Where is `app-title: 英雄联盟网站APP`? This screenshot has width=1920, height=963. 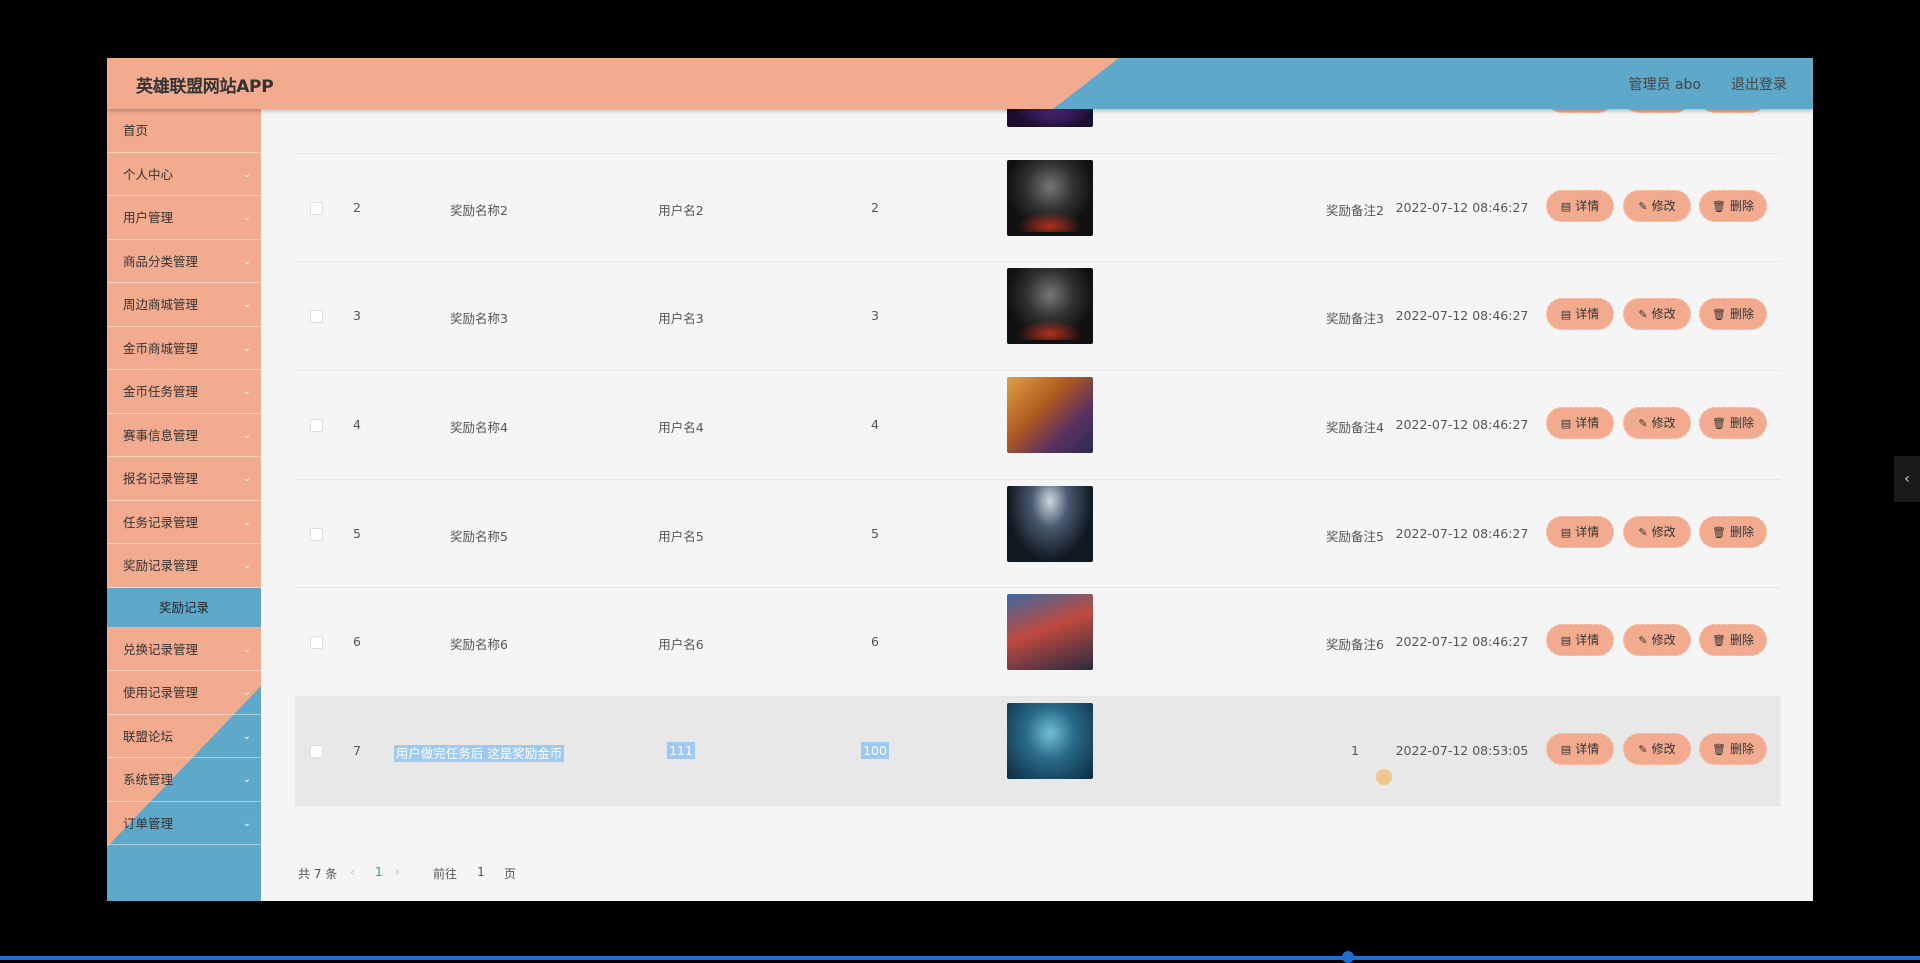
app-title: 英雄联盟网站APP is located at coordinates (205, 87).